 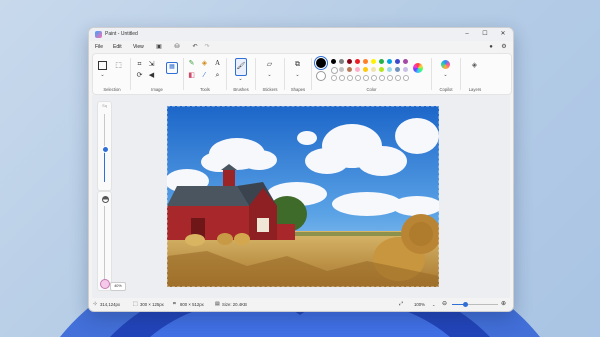 I want to click on fit-to-window-icon: ⤢, so click(x=401, y=304).